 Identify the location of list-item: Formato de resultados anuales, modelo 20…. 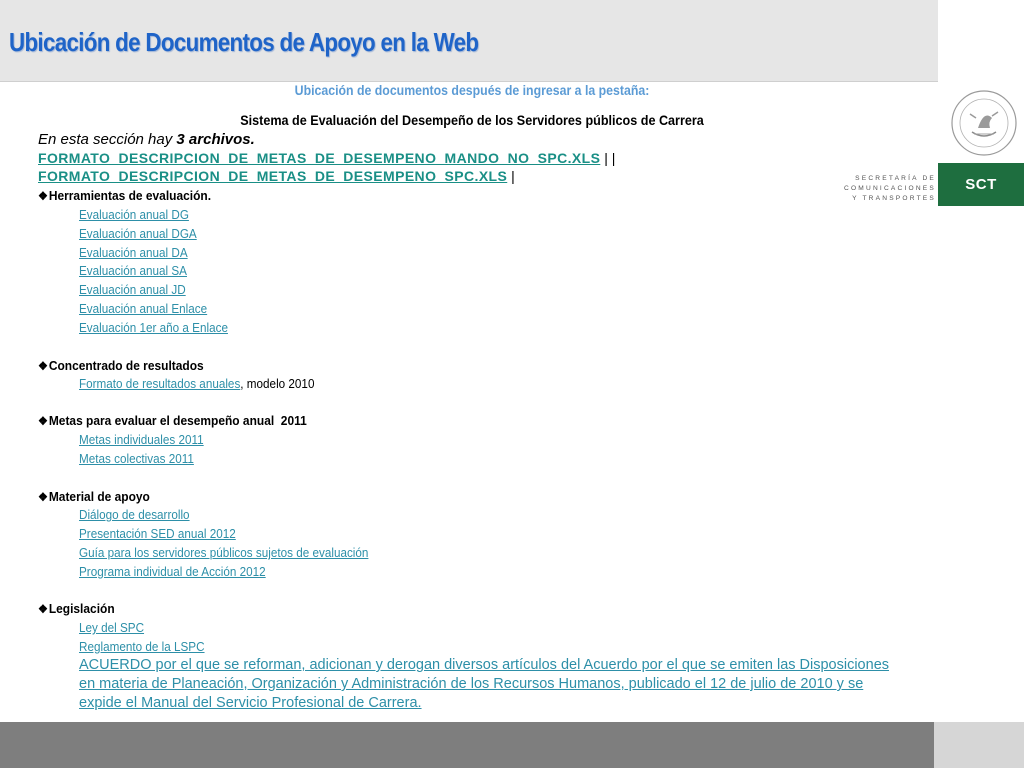
(197, 383).